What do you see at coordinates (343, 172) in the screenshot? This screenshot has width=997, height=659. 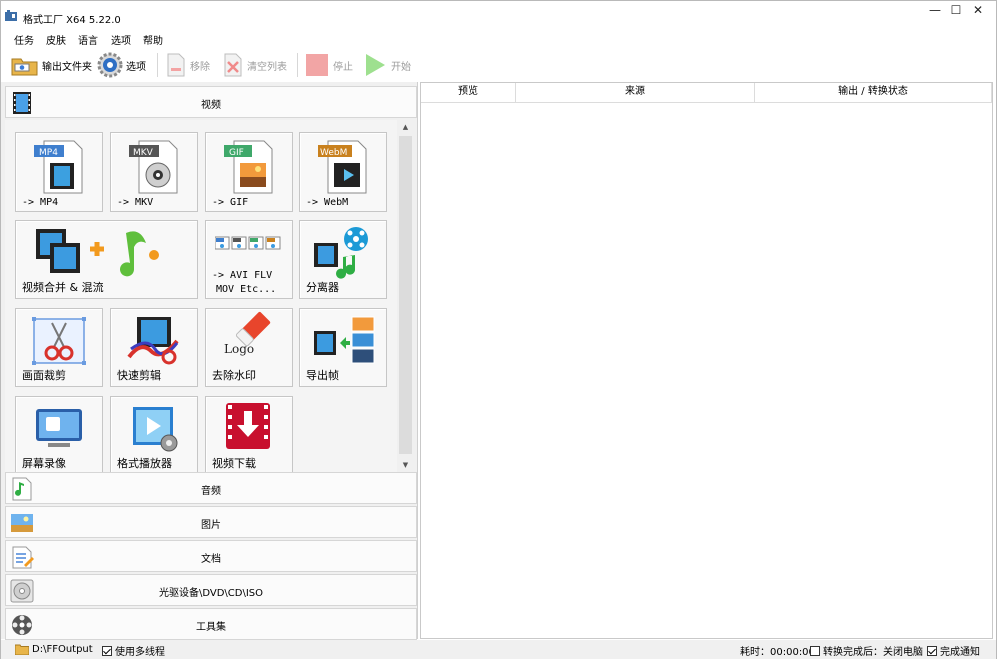 I see `tile-to-webm: WebM -> WebM` at bounding box center [343, 172].